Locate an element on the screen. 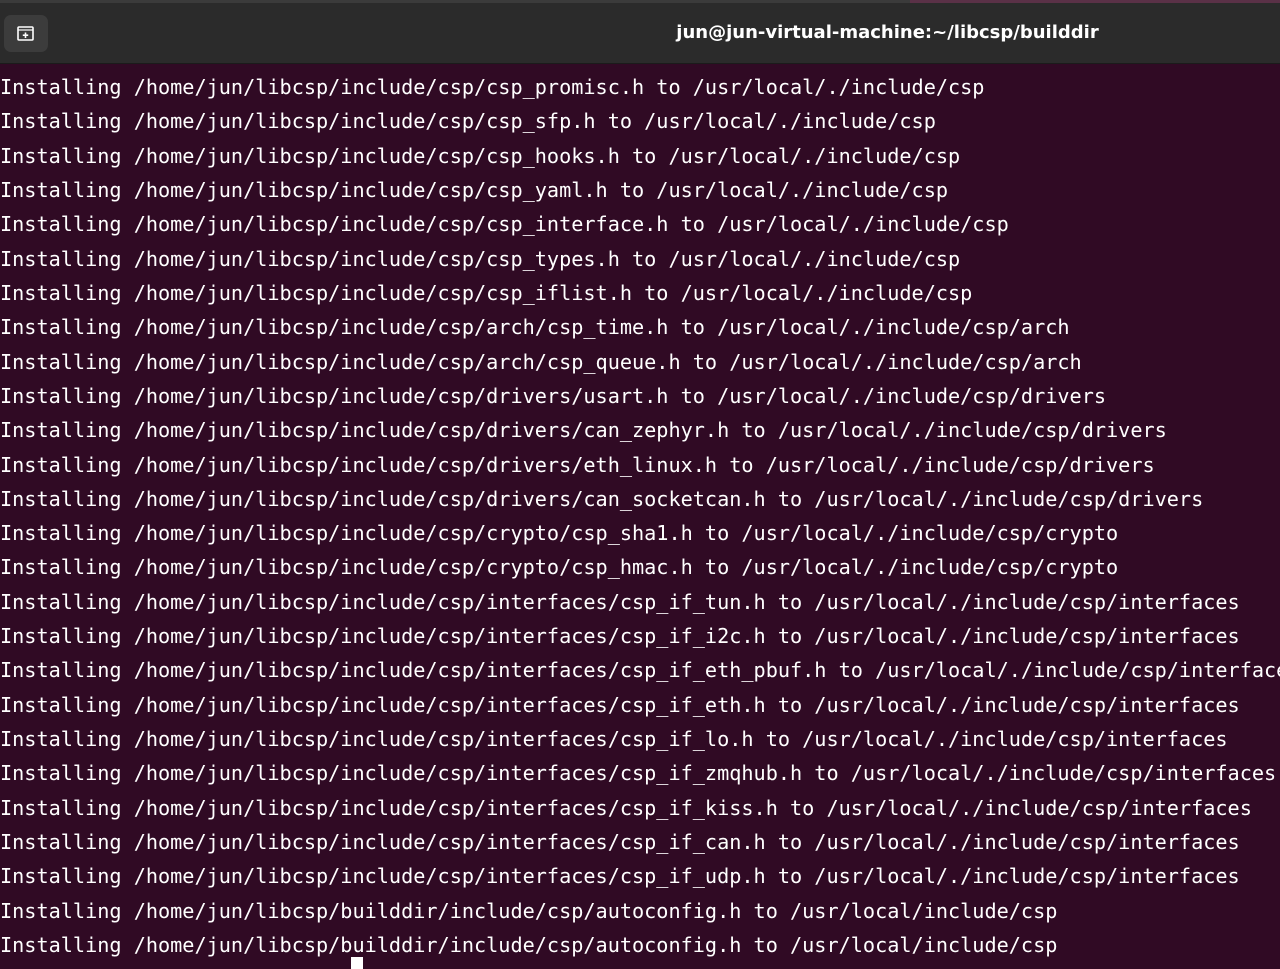 The image size is (1280, 969). new-tab-icon is located at coordinates (26, 34).